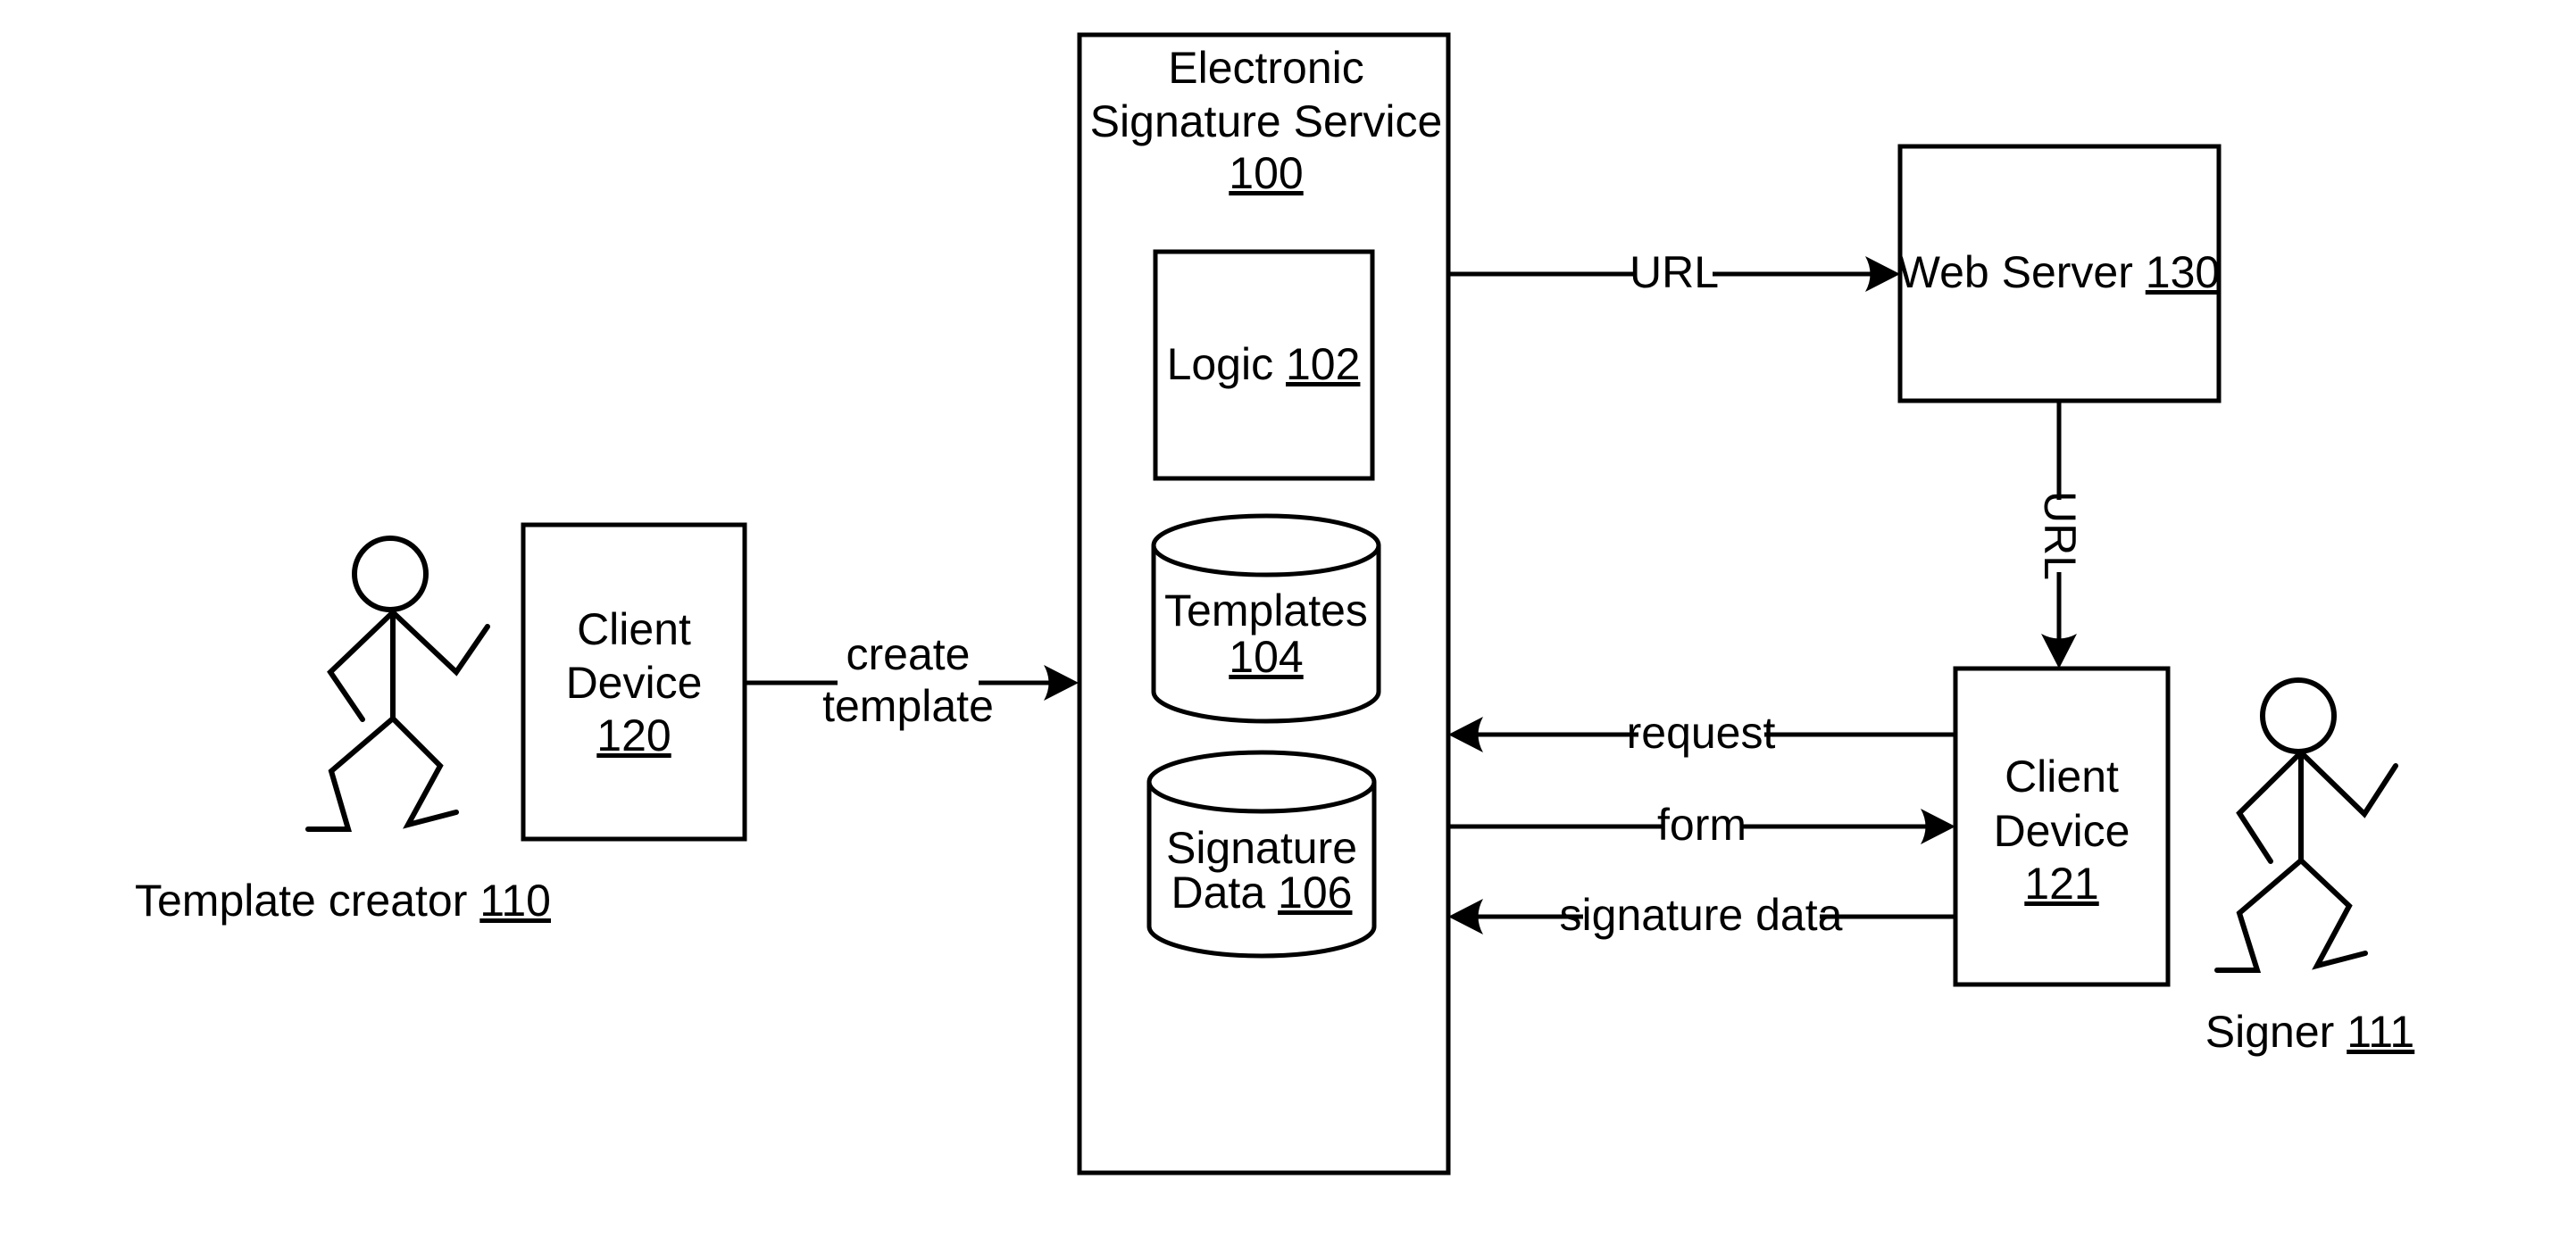  I want to click on logic-node: Logic 102, so click(1264, 365).